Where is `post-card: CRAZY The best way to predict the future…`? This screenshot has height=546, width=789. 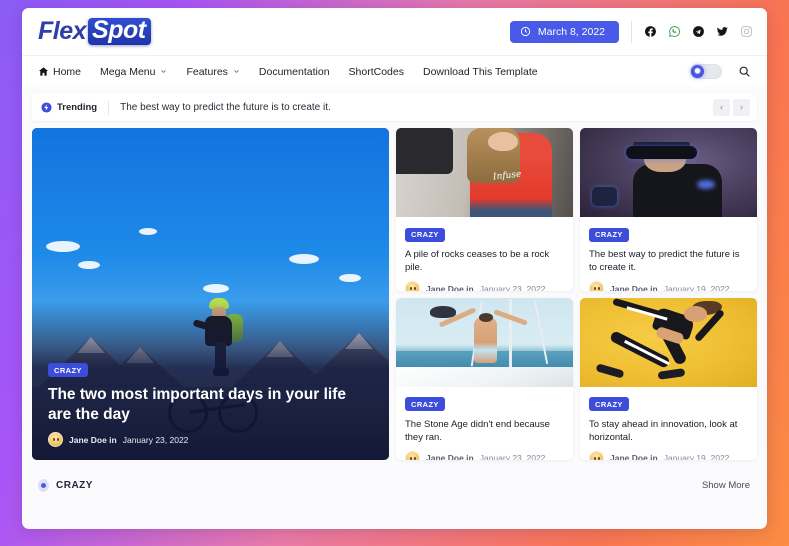 post-card: CRAZY The best way to predict the future… is located at coordinates (668, 209).